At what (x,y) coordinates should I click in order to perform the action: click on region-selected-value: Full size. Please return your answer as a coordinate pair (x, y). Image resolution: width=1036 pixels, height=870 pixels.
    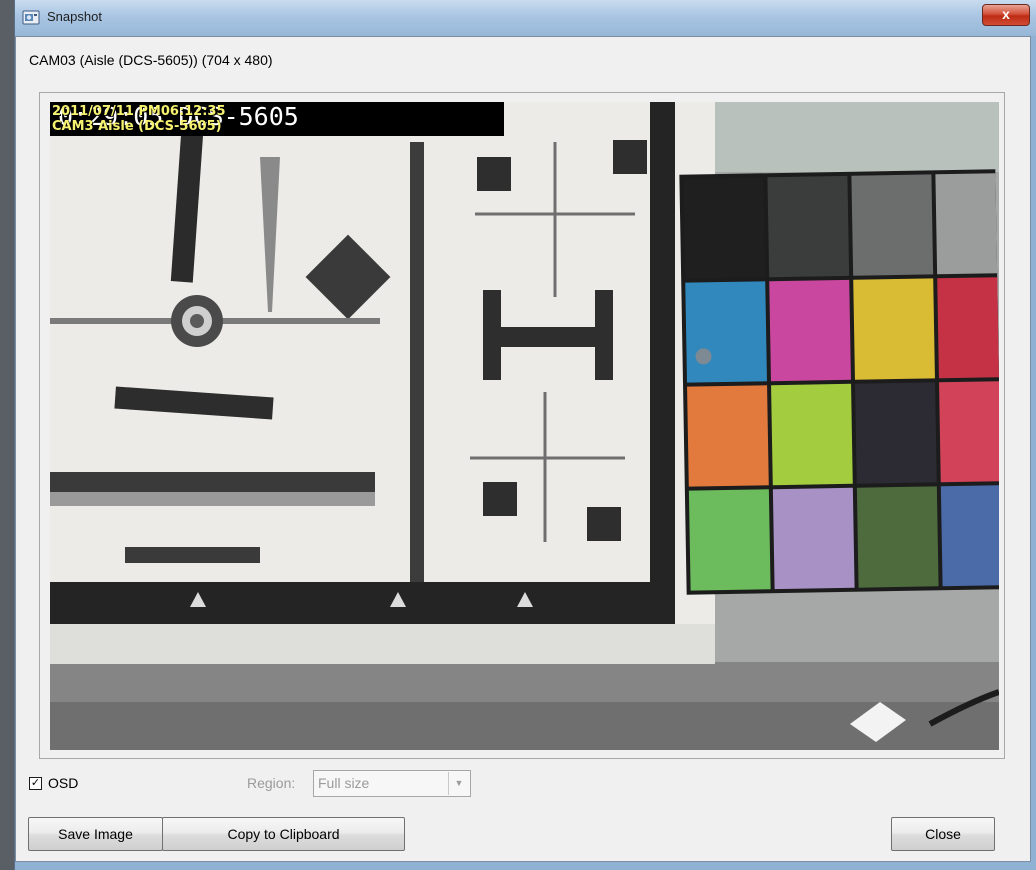
    Looking at the image, I should click on (344, 783).